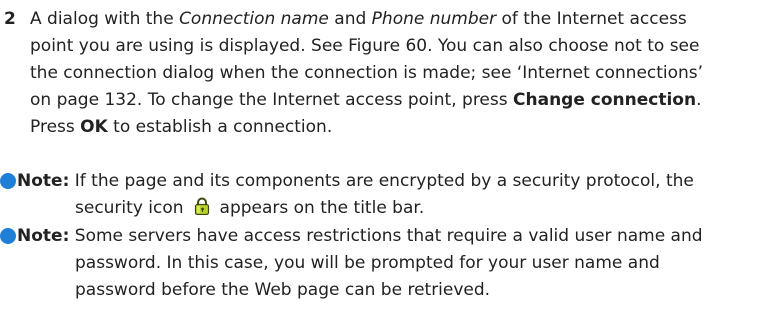 The width and height of the screenshot is (766, 310). Describe the element at coordinates (202, 206) in the screenshot. I see `lock-icon` at that location.